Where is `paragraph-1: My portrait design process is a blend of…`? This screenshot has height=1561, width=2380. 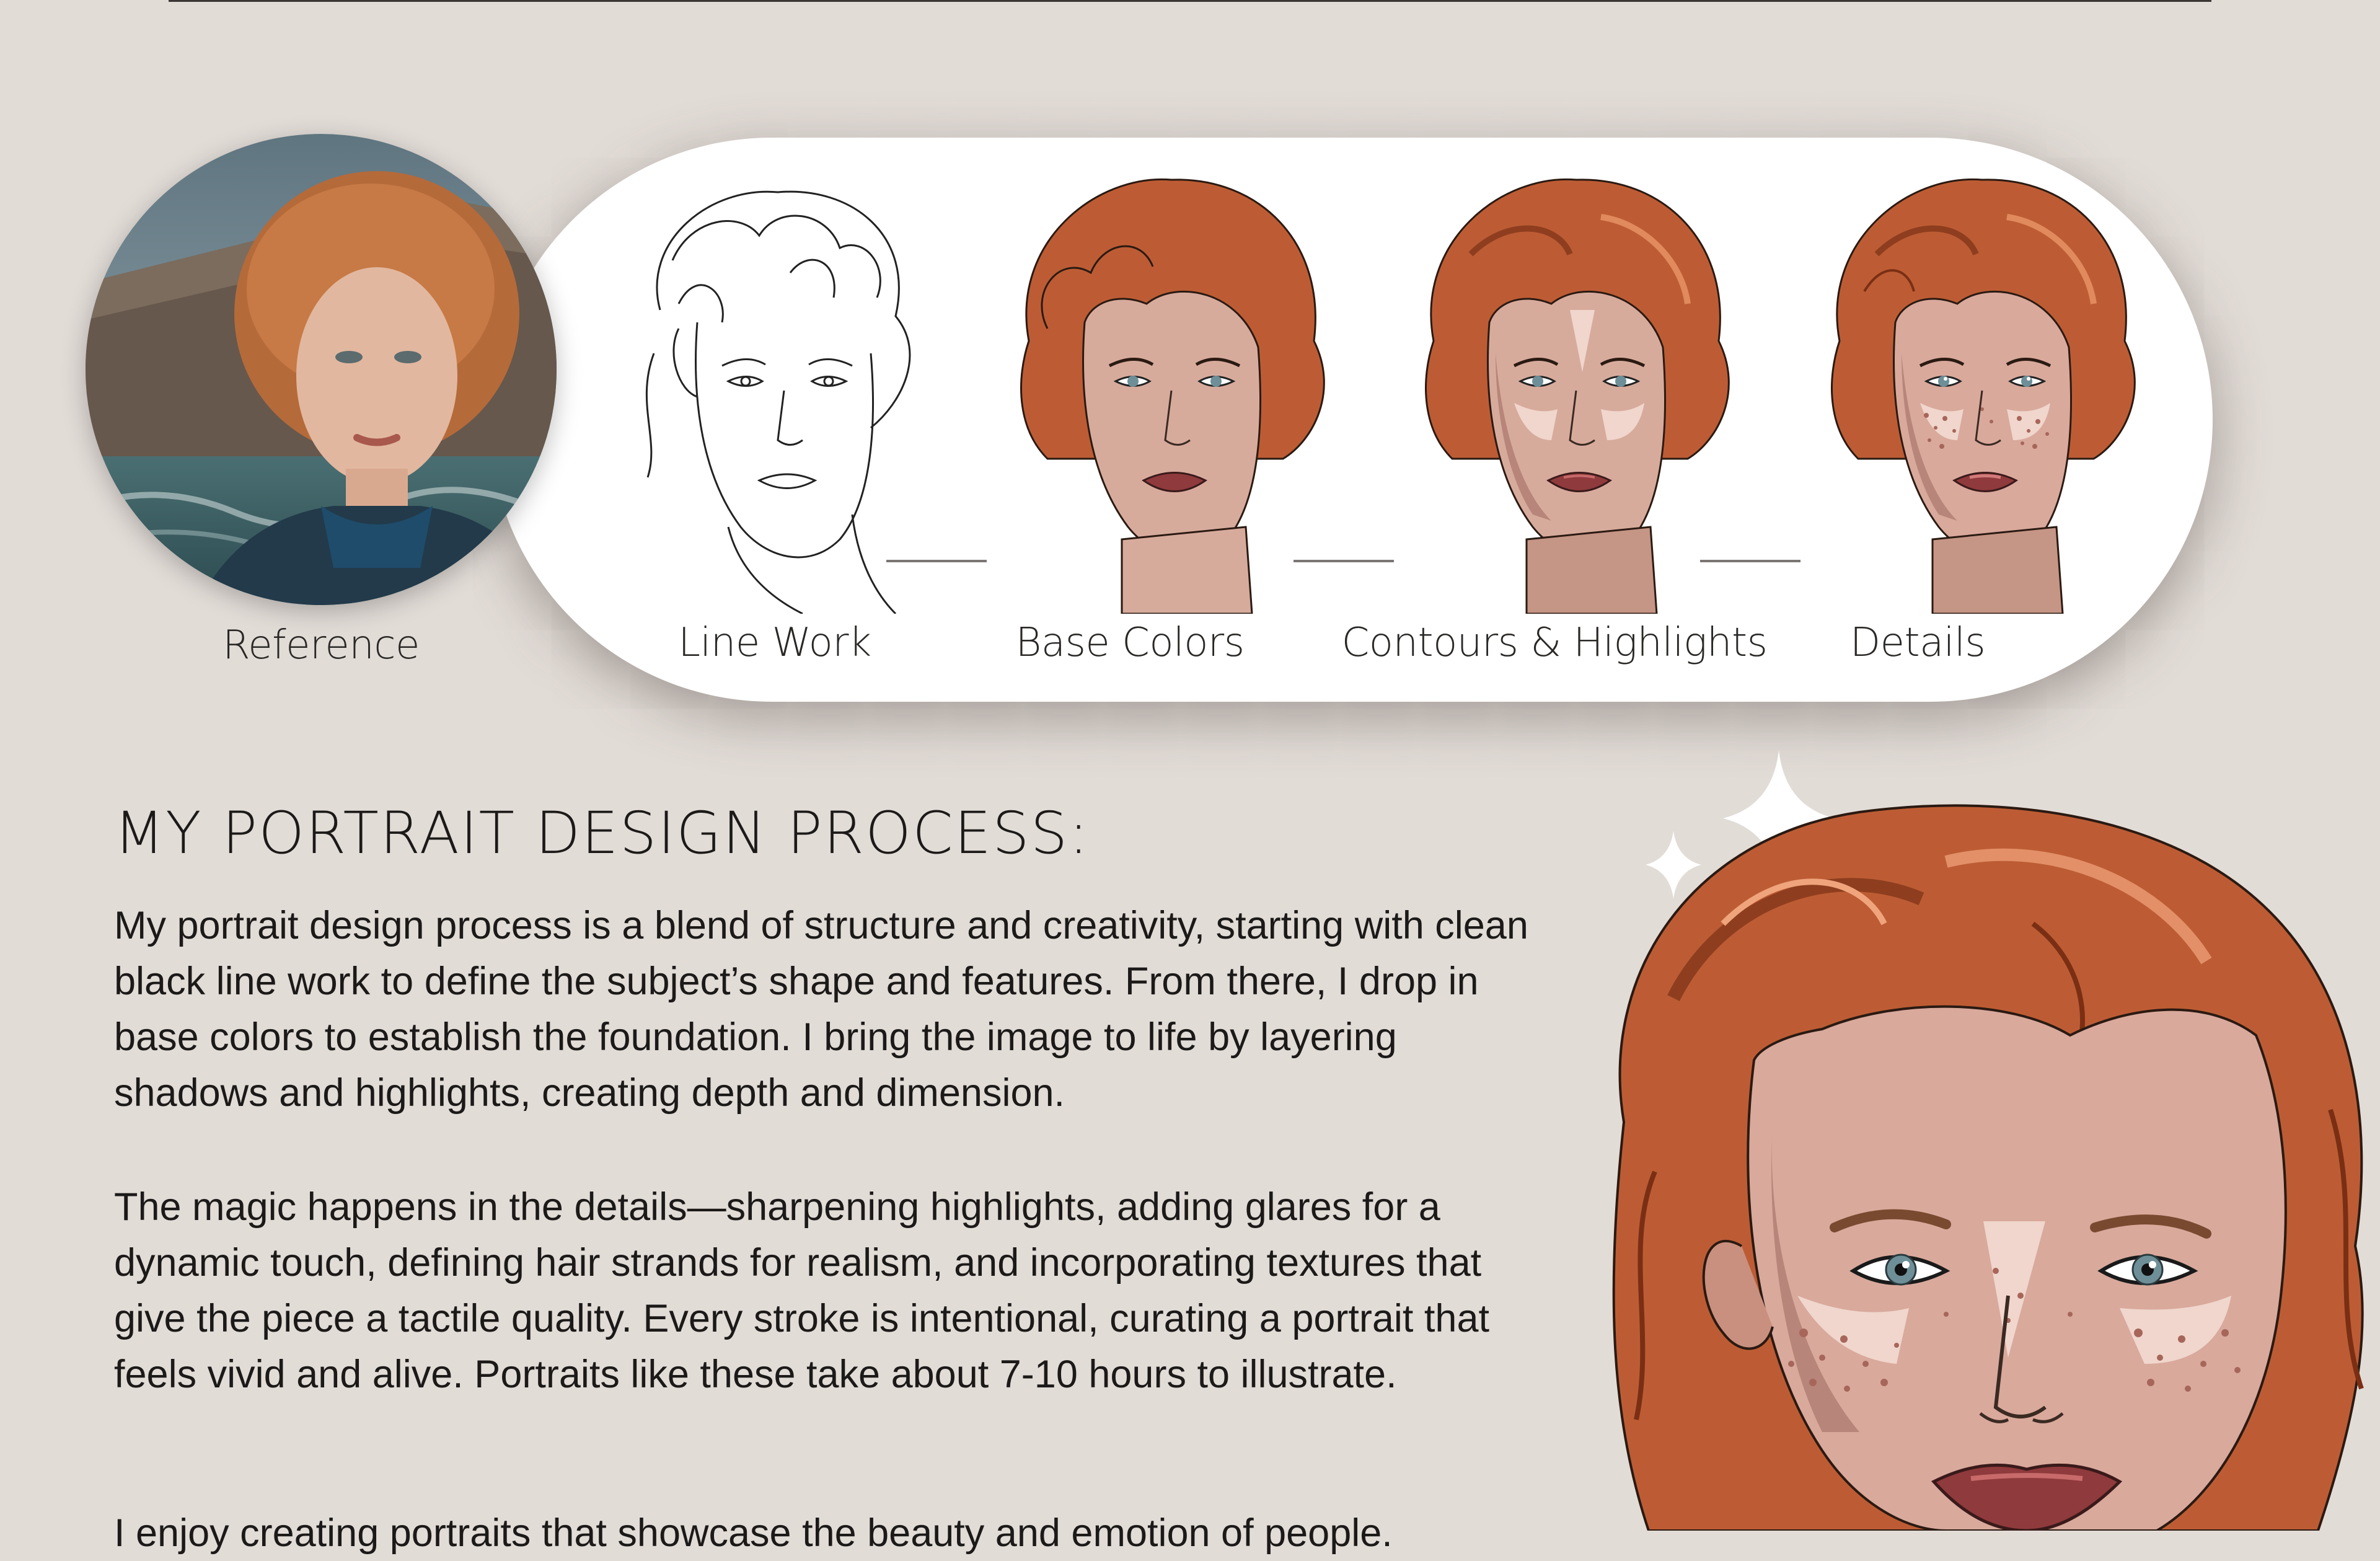 paragraph-1: My portrait design process is a blend of… is located at coordinates (821, 1009).